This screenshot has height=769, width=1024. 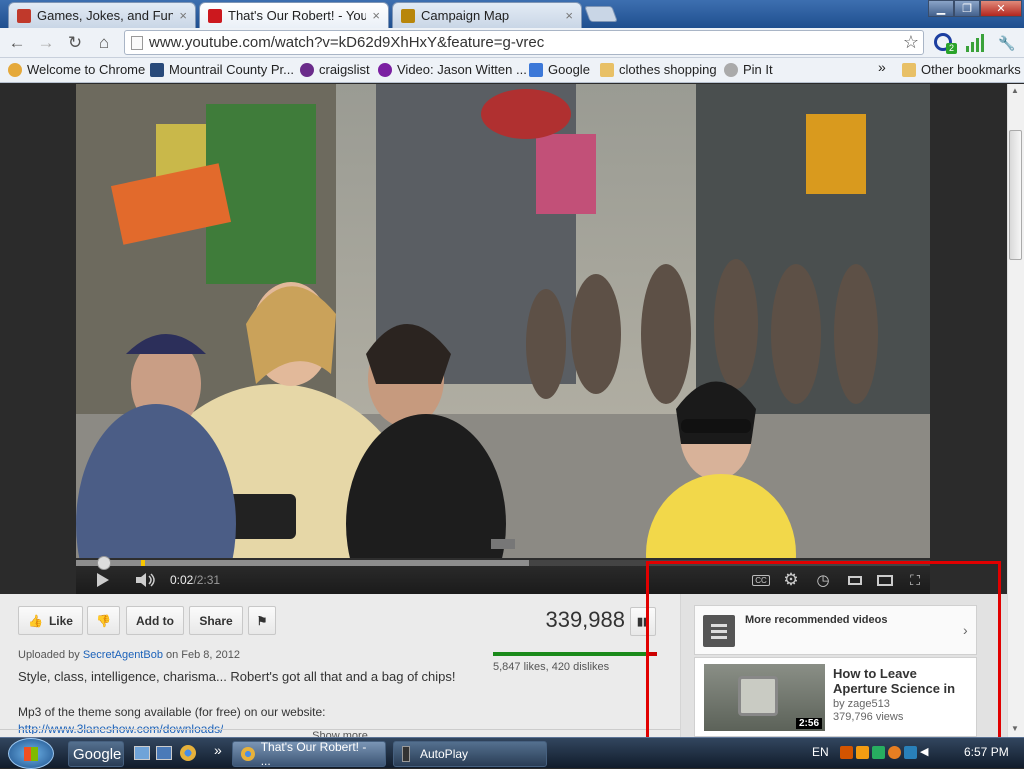 What do you see at coordinates (340, 733) in the screenshot?
I see `show-more-button: Show more` at bounding box center [340, 733].